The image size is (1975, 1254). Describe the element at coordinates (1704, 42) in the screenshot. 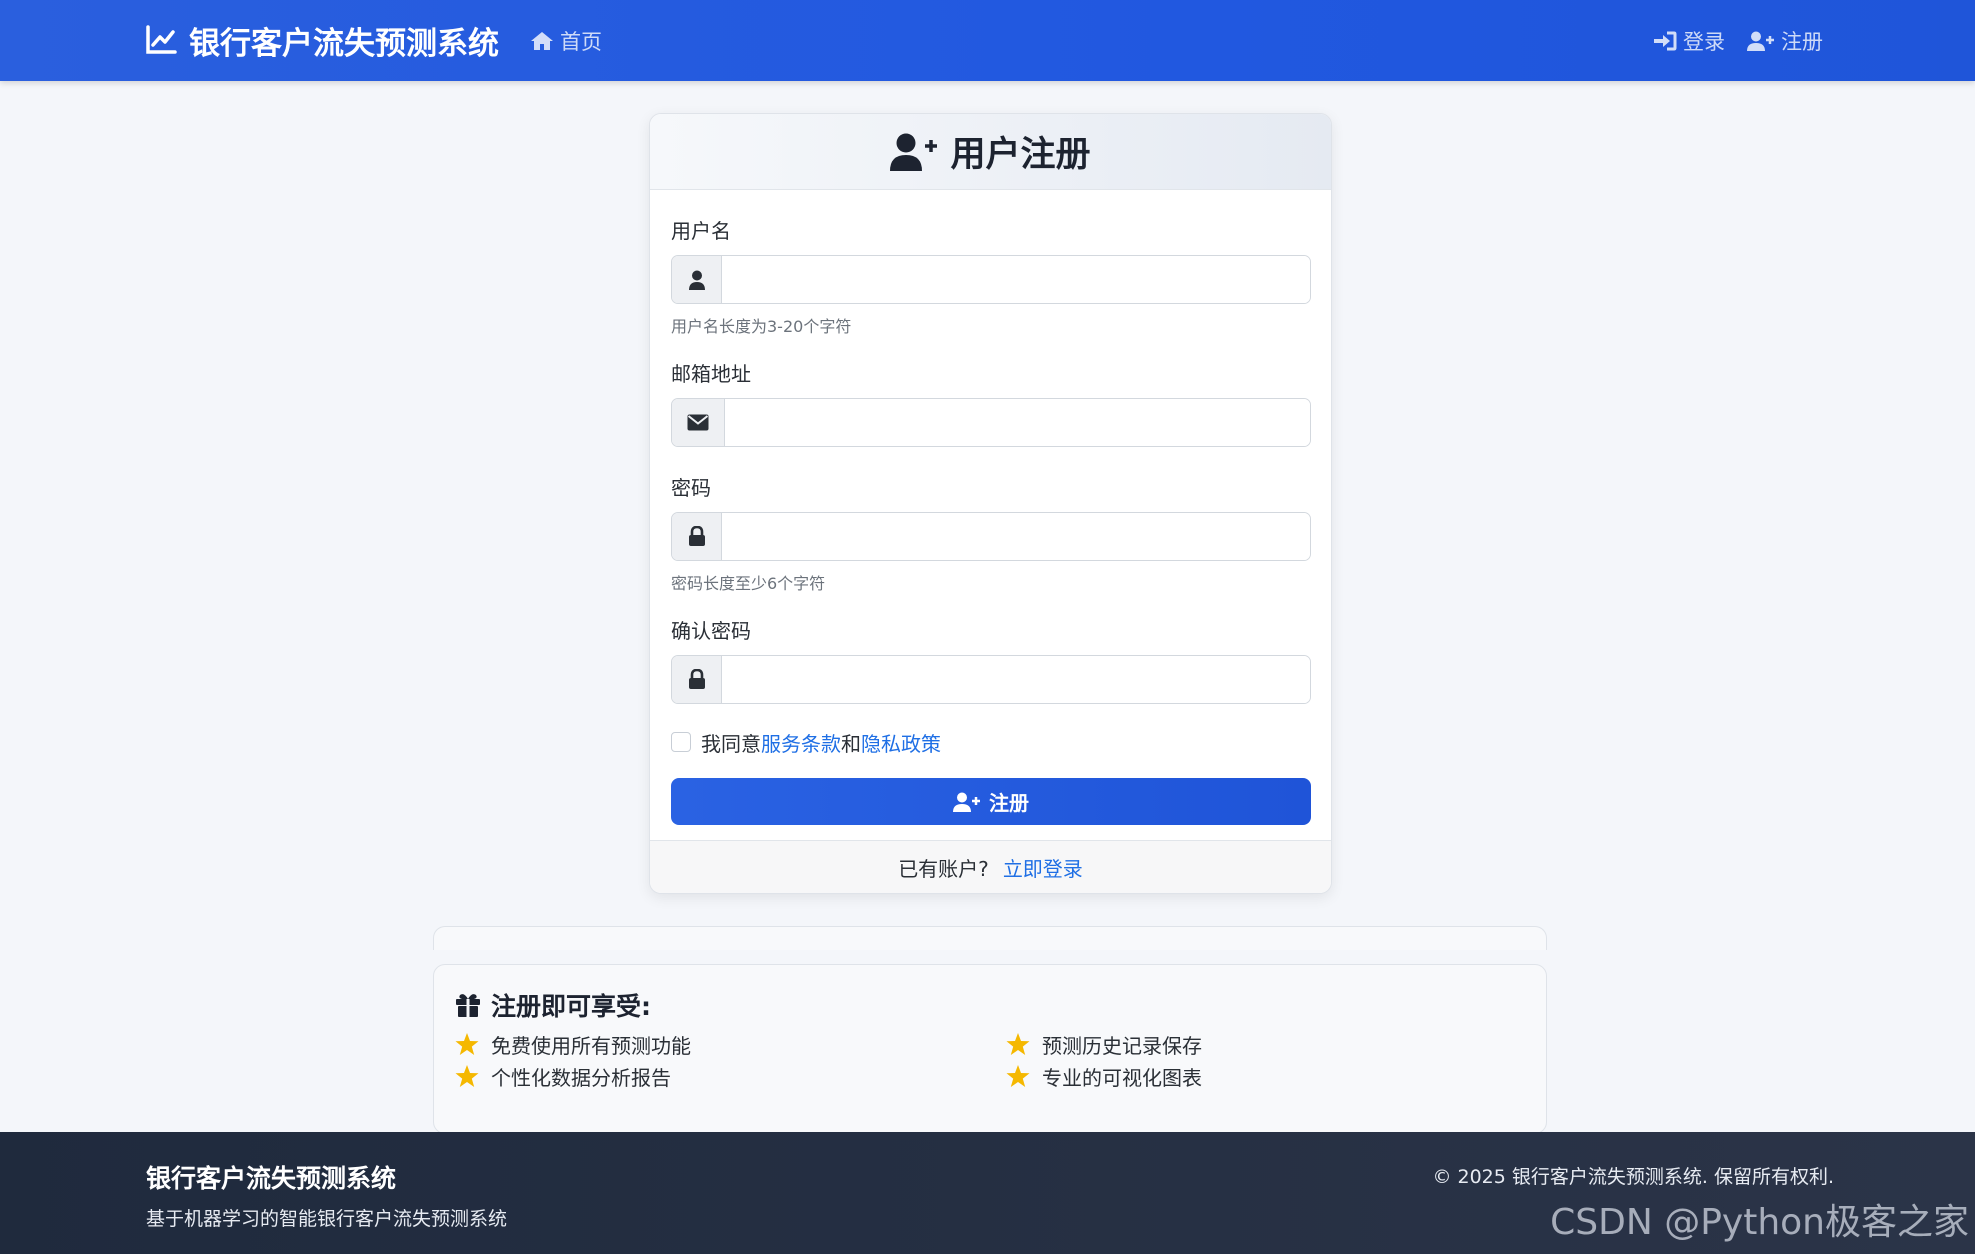

I see `nav-login-label: 登录` at that location.